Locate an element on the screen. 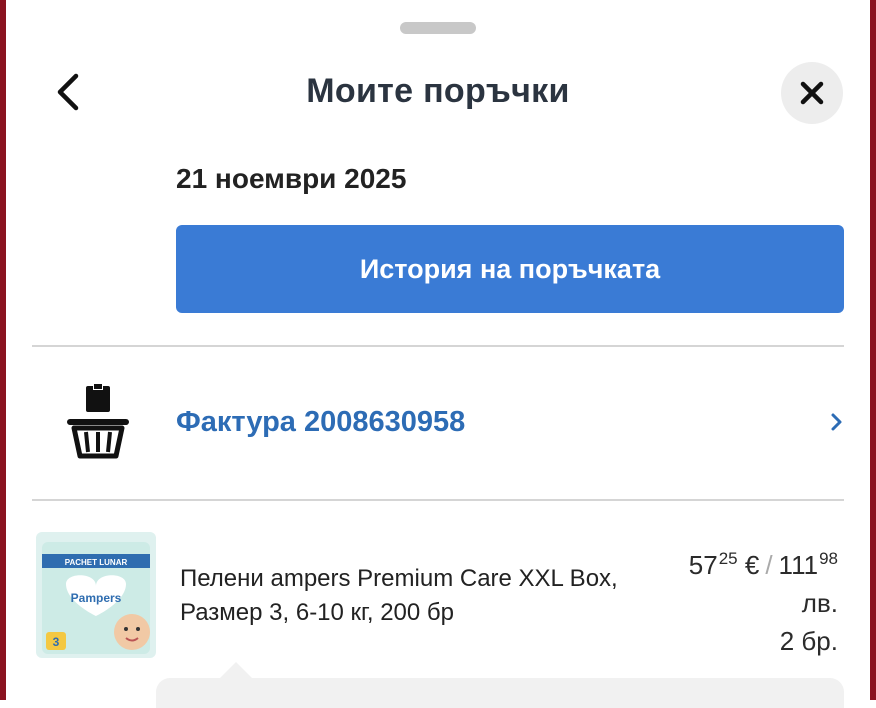 The width and height of the screenshot is (876, 708). currency-bgn: лв. is located at coordinates (819, 603).